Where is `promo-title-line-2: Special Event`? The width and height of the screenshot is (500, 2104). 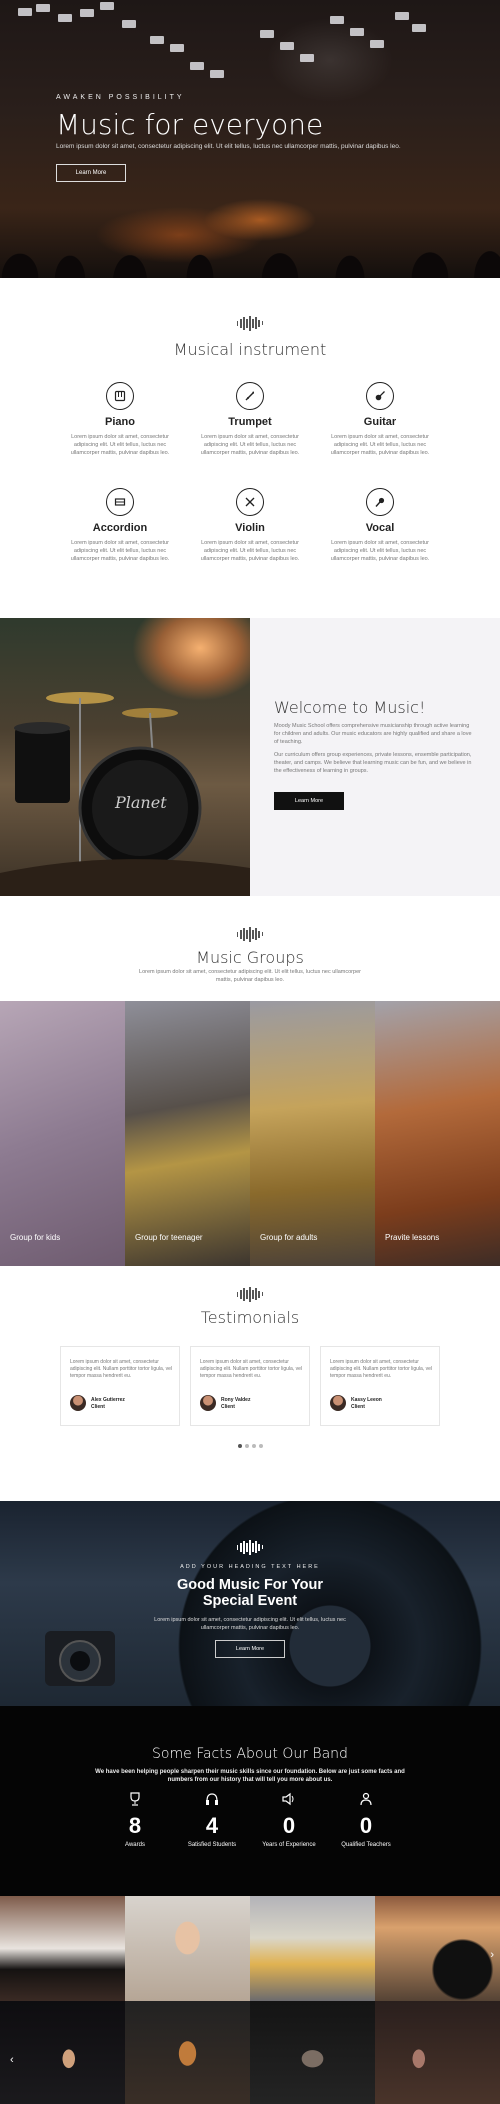
promo-title-line-2: Special Event is located at coordinates (250, 1601).